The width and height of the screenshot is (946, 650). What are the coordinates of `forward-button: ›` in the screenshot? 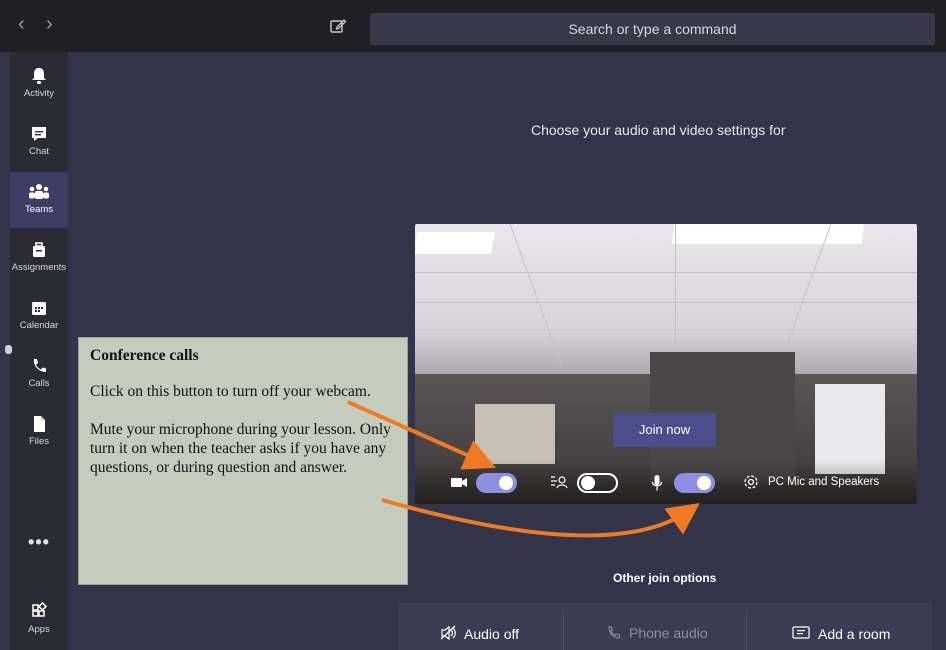 It's located at (49, 24).